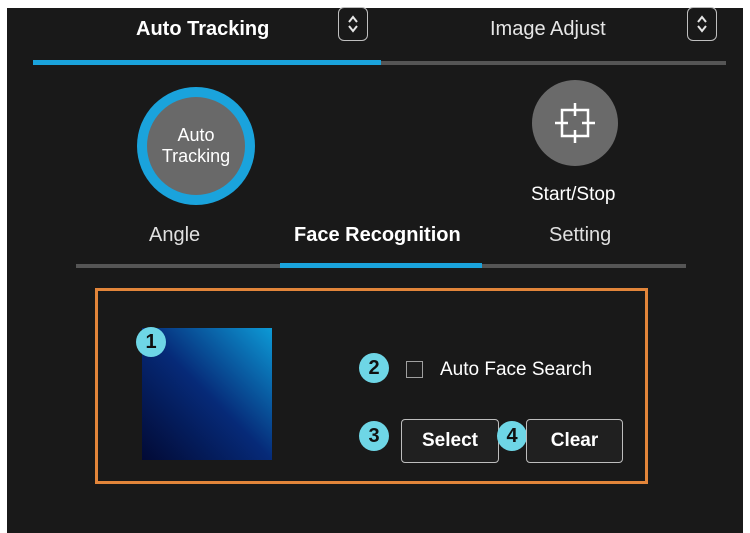 Image resolution: width=750 pixels, height=533 pixels. What do you see at coordinates (374, 436) in the screenshot?
I see `callout-badge-3: 3` at bounding box center [374, 436].